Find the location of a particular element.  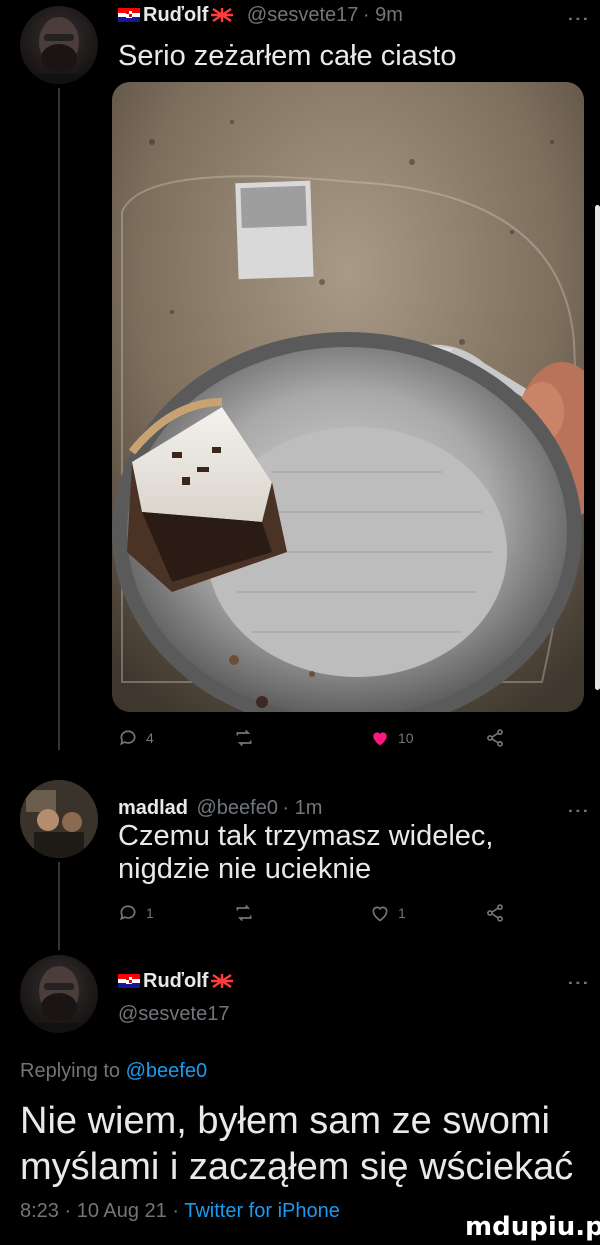

tweet-header: madlad @beefe0 · 1m is located at coordinates (220, 808).